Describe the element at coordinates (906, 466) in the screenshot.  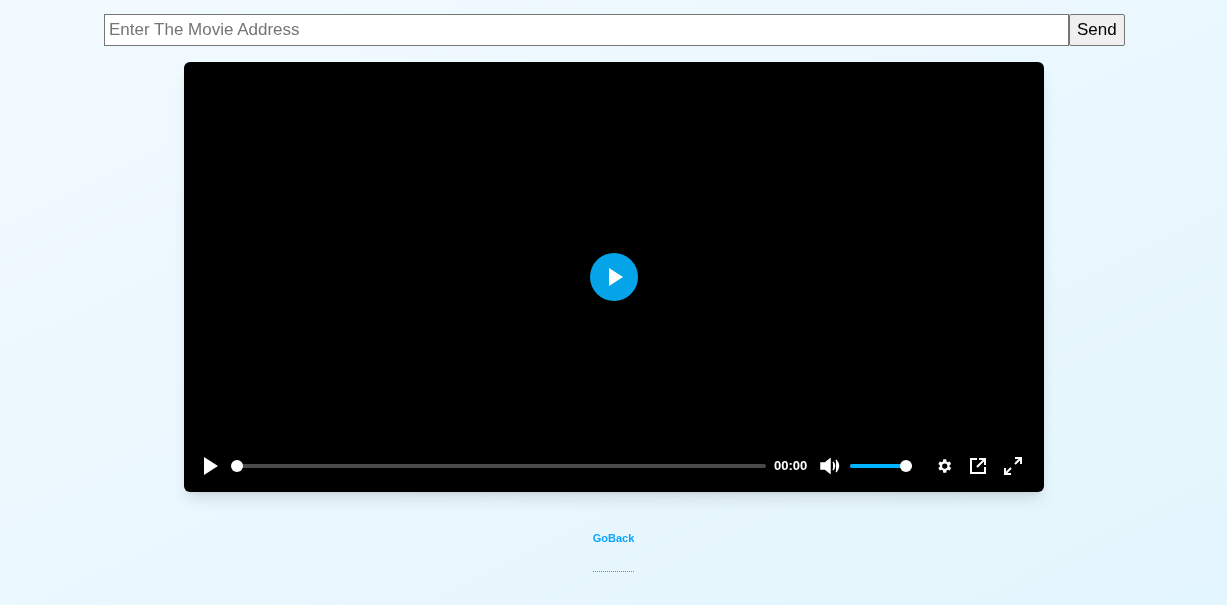
I see `volume-handle` at that location.